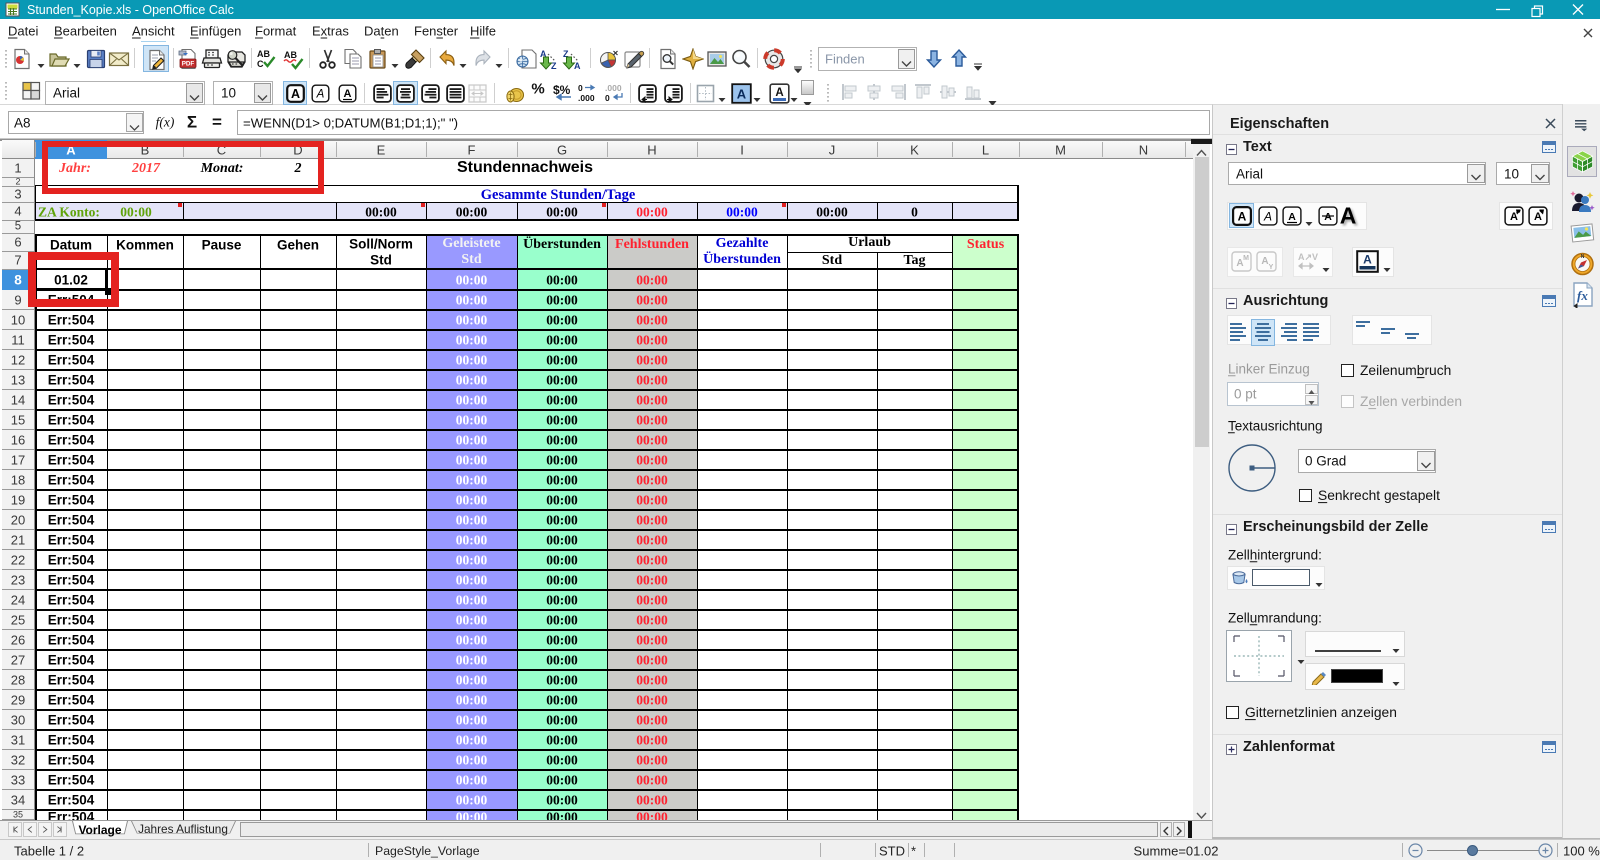 The height and width of the screenshot is (863, 1600). What do you see at coordinates (188, 64) in the screenshot?
I see `svg-text: PDF` at bounding box center [188, 64].